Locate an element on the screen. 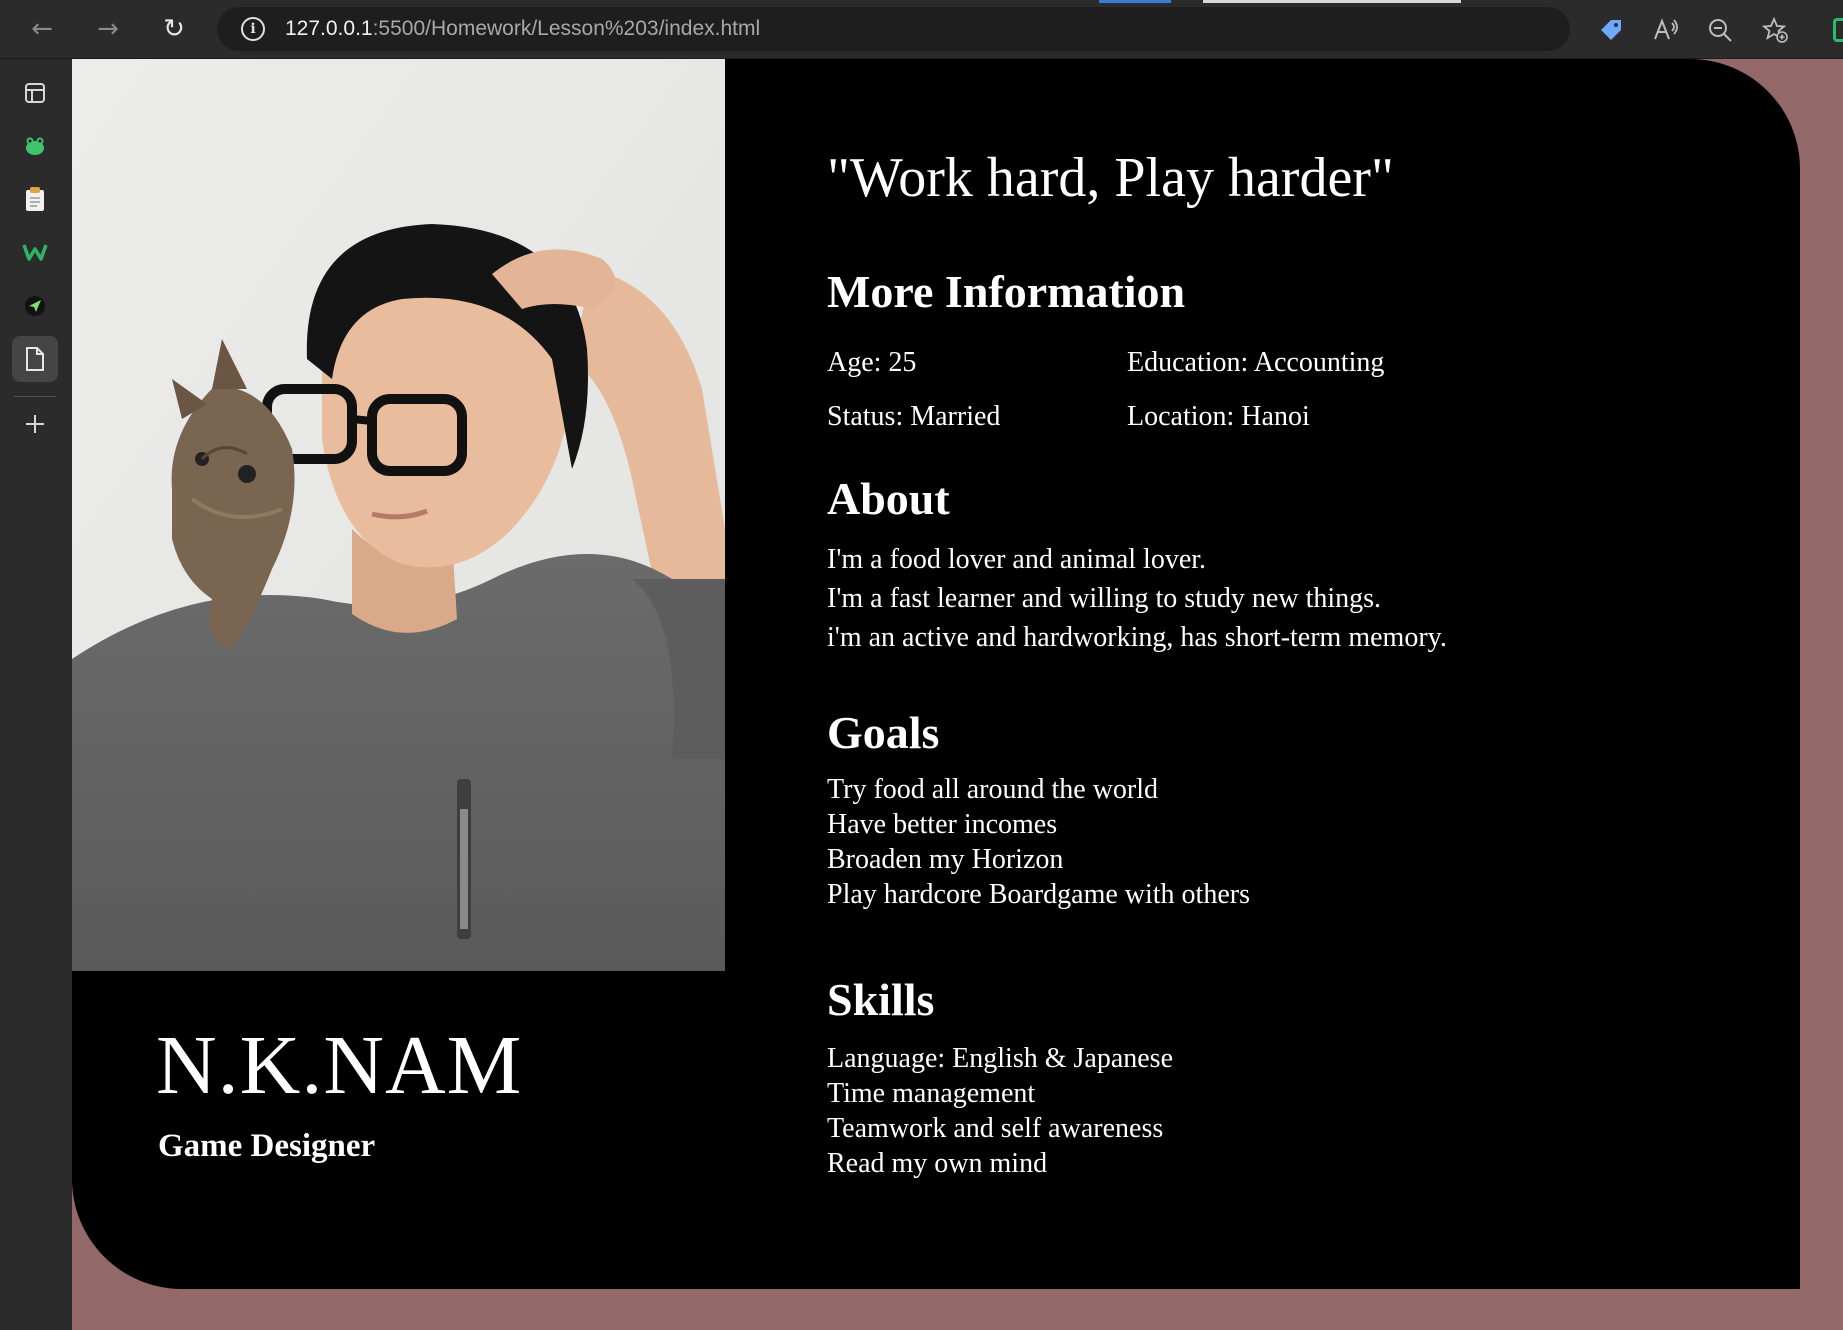  add-icon is located at coordinates (35, 424).